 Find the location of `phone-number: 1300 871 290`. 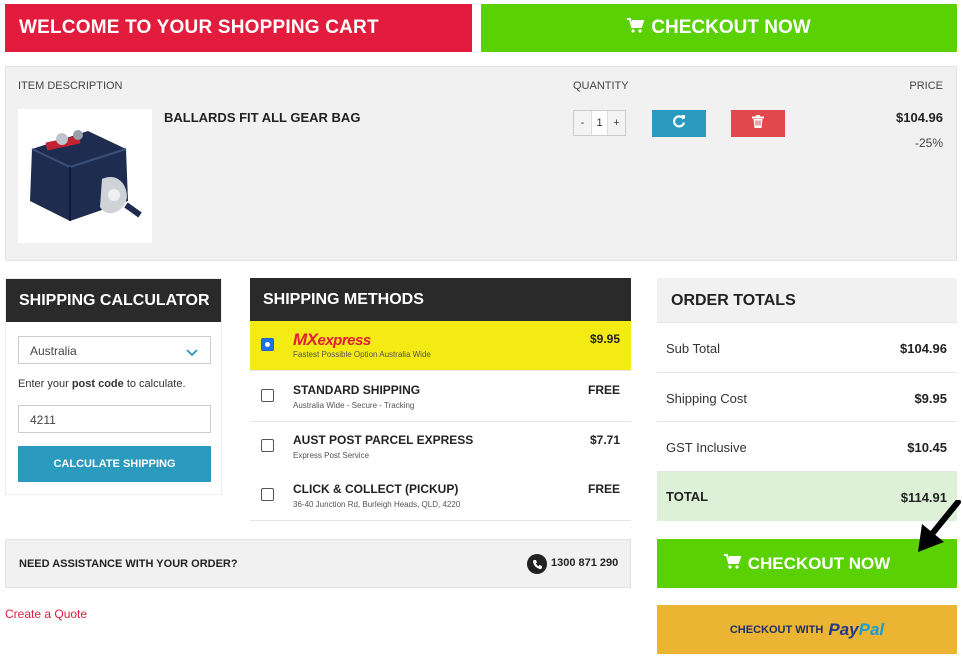

phone-number: 1300 871 290 is located at coordinates (584, 563).